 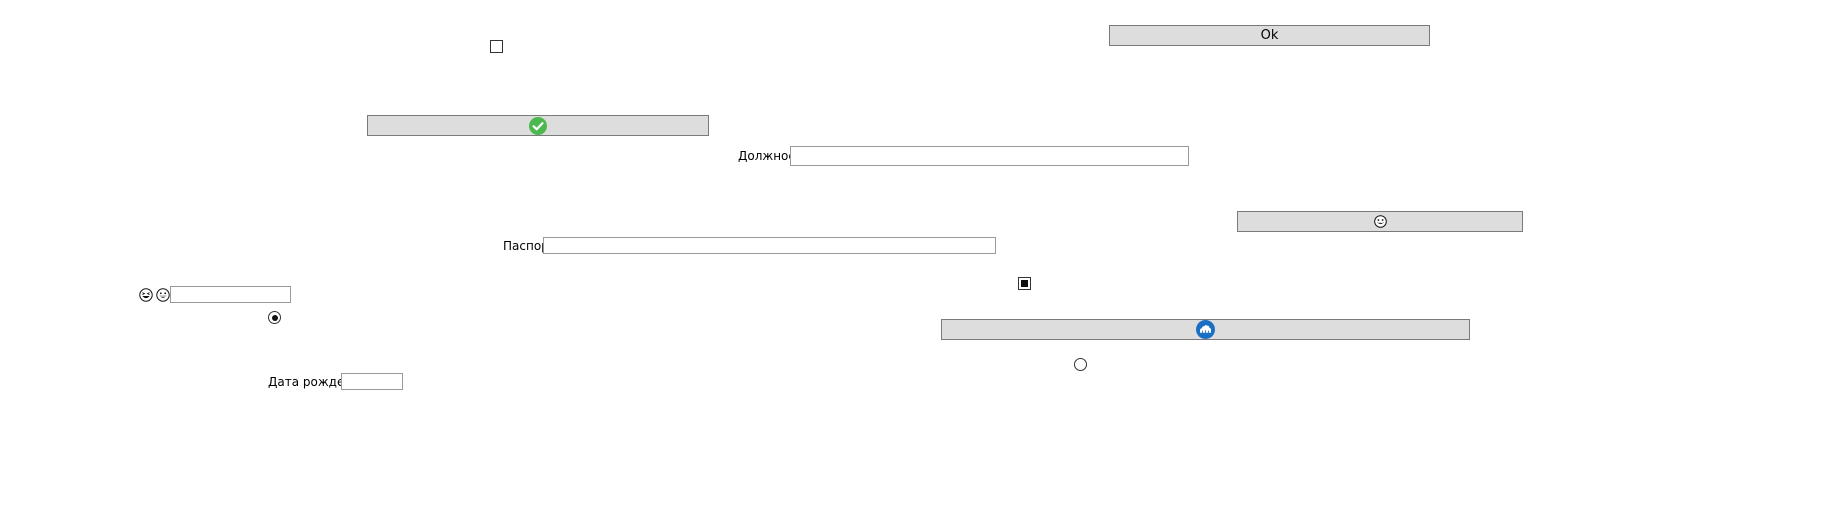 What do you see at coordinates (496, 46) in the screenshot?
I see `checkbox-top` at bounding box center [496, 46].